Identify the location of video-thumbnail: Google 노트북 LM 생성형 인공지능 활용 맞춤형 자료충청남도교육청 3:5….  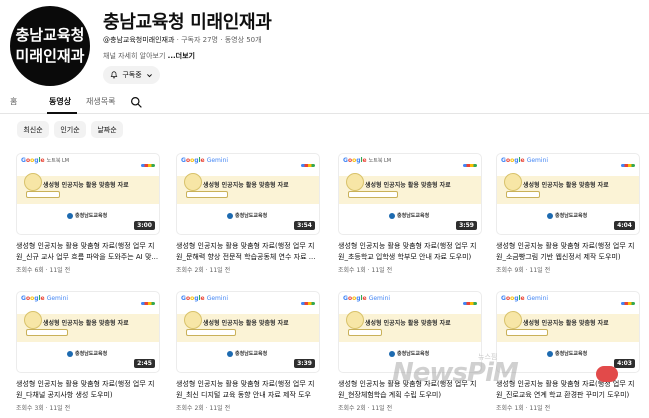
(410, 194).